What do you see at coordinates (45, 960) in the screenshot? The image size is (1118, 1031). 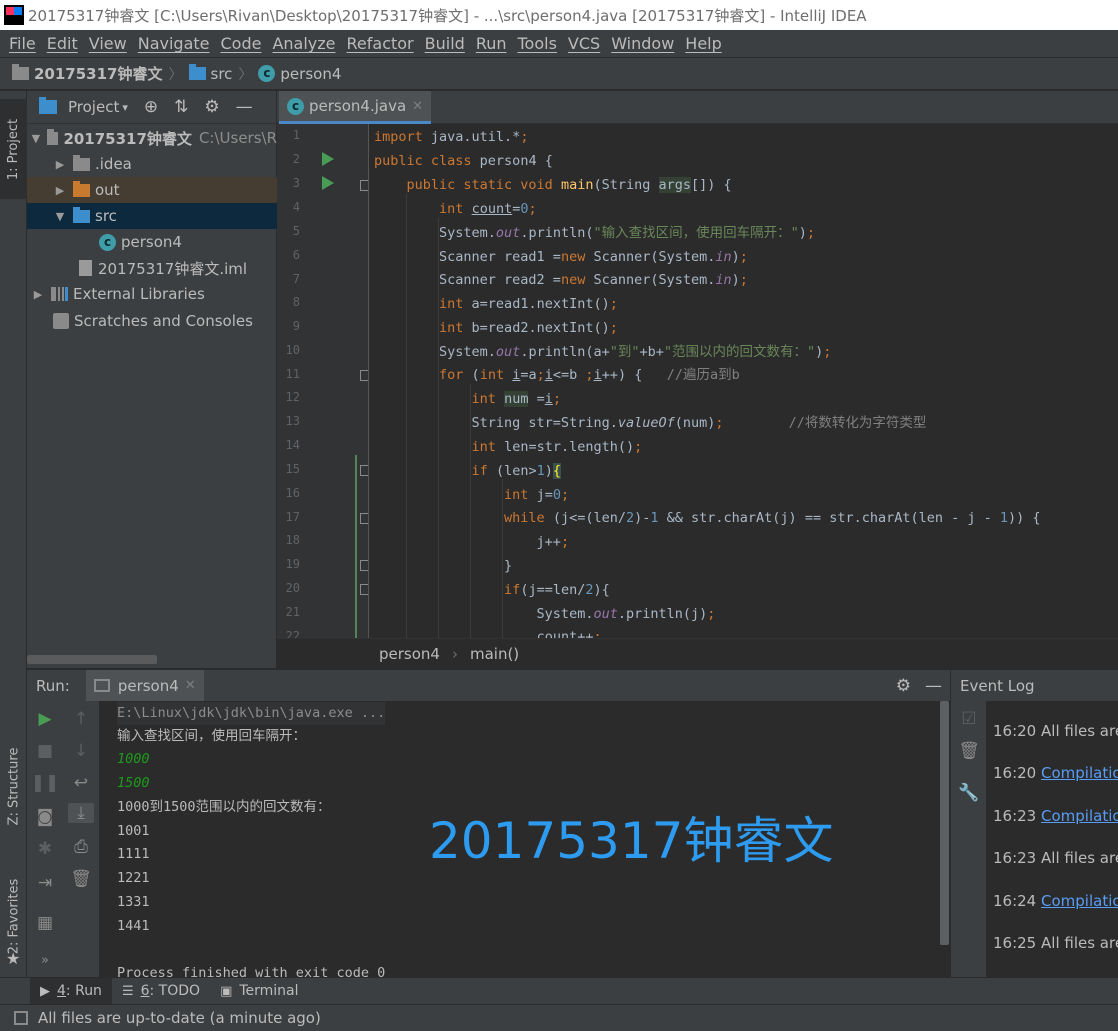 I see `more-icon: »` at bounding box center [45, 960].